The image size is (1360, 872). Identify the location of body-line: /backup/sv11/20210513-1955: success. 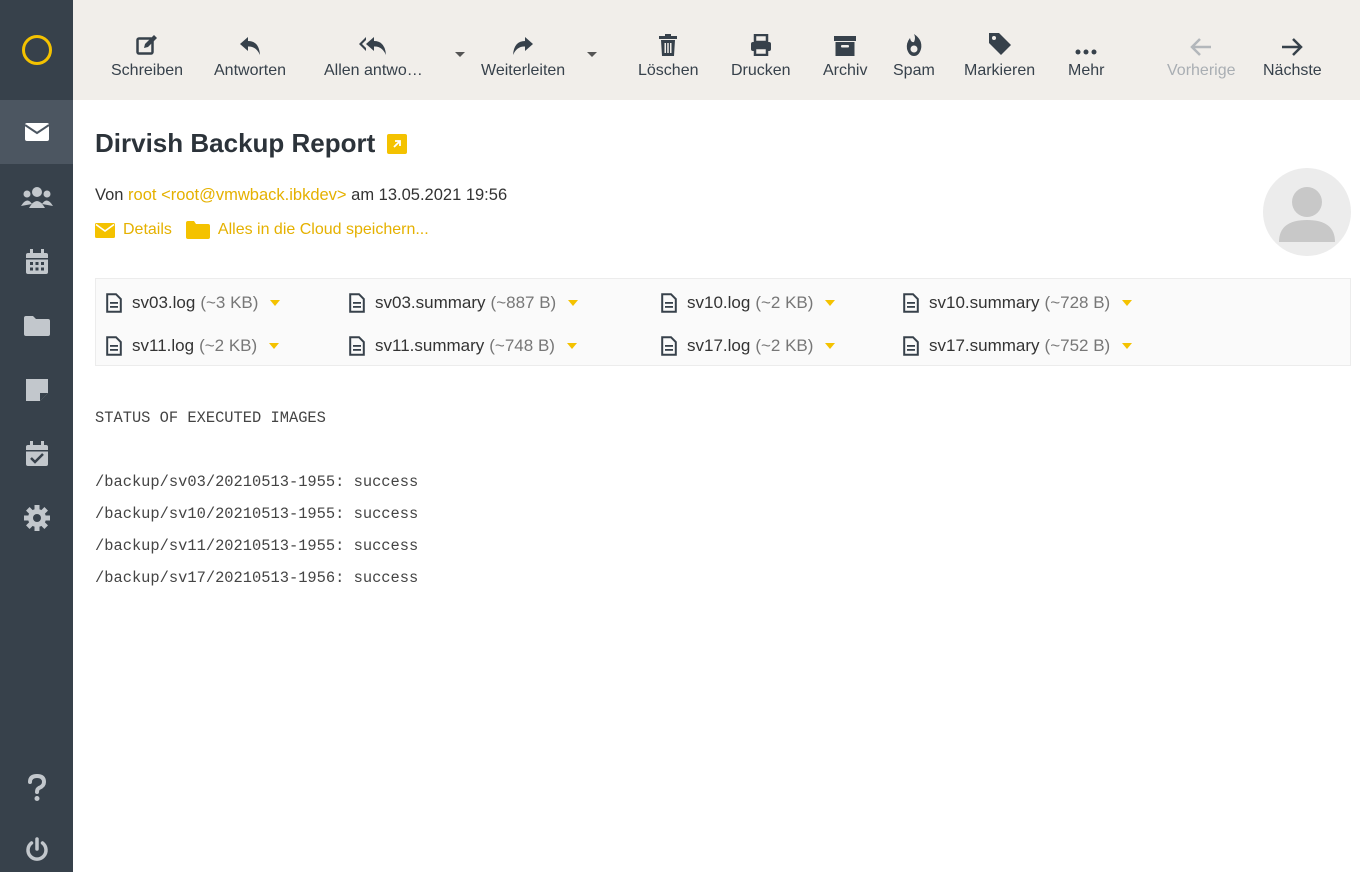
(257, 546).